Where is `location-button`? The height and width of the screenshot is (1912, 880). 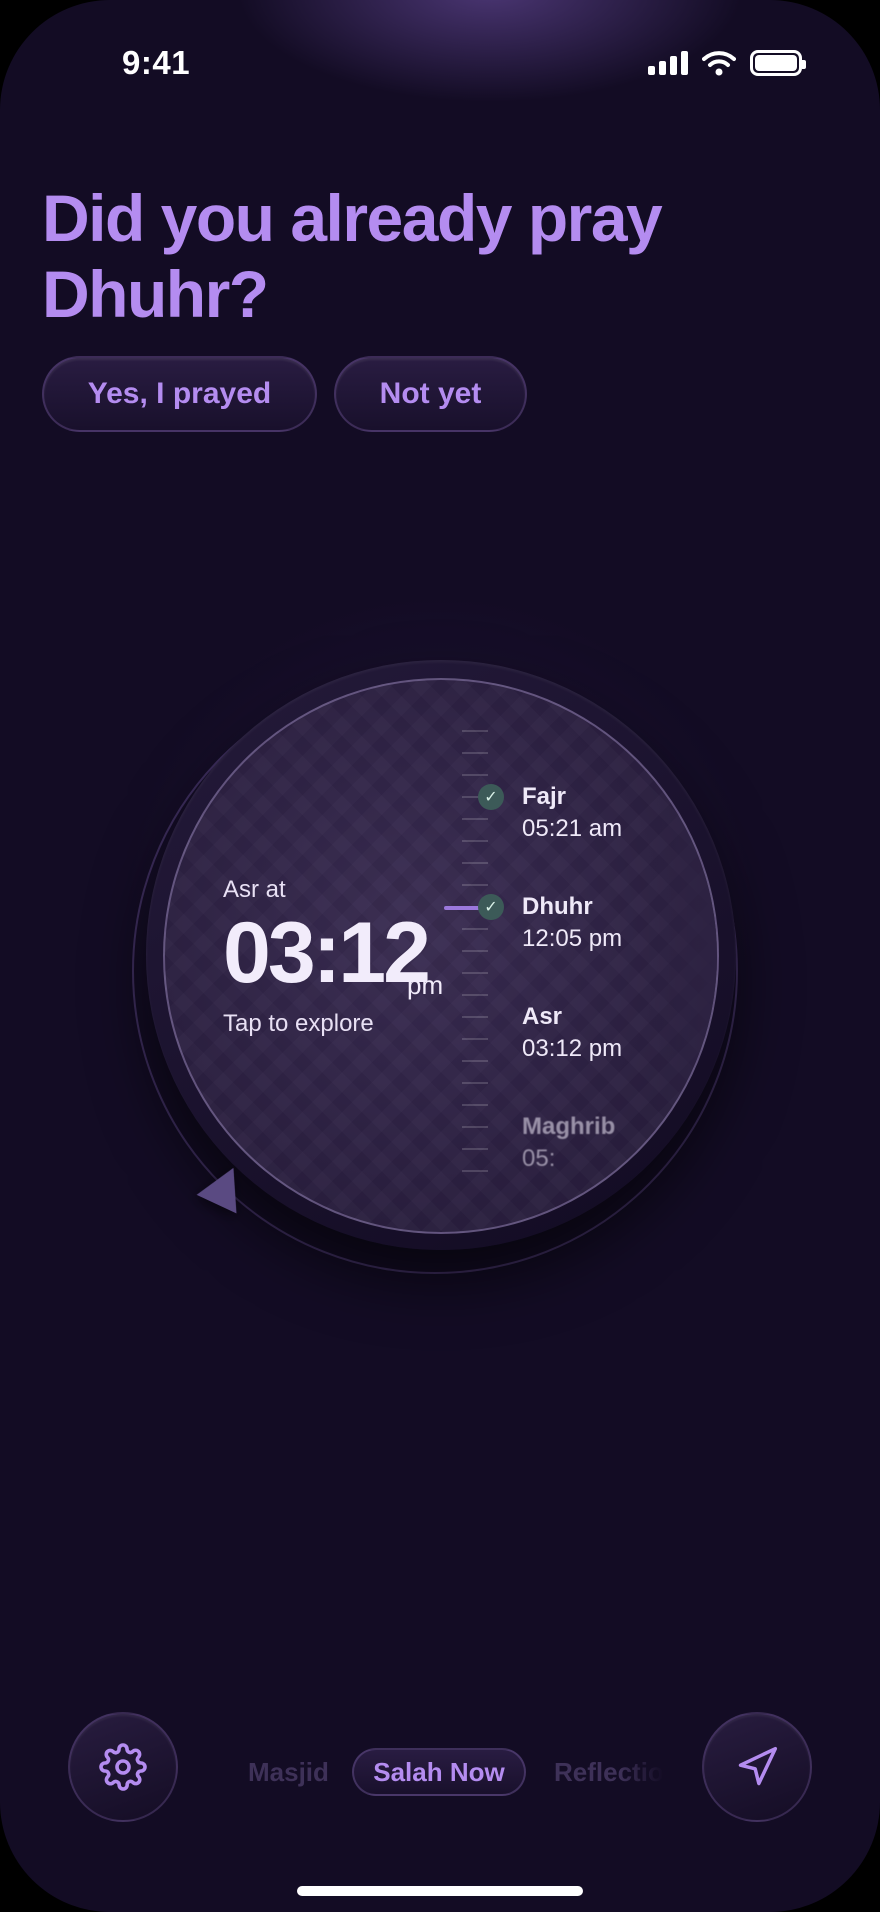
location-button is located at coordinates (757, 1767).